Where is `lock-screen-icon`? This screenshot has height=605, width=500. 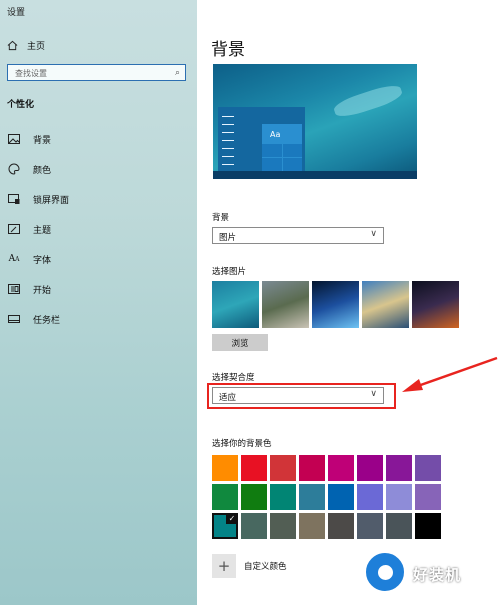
lock-screen-icon is located at coordinates (14, 199).